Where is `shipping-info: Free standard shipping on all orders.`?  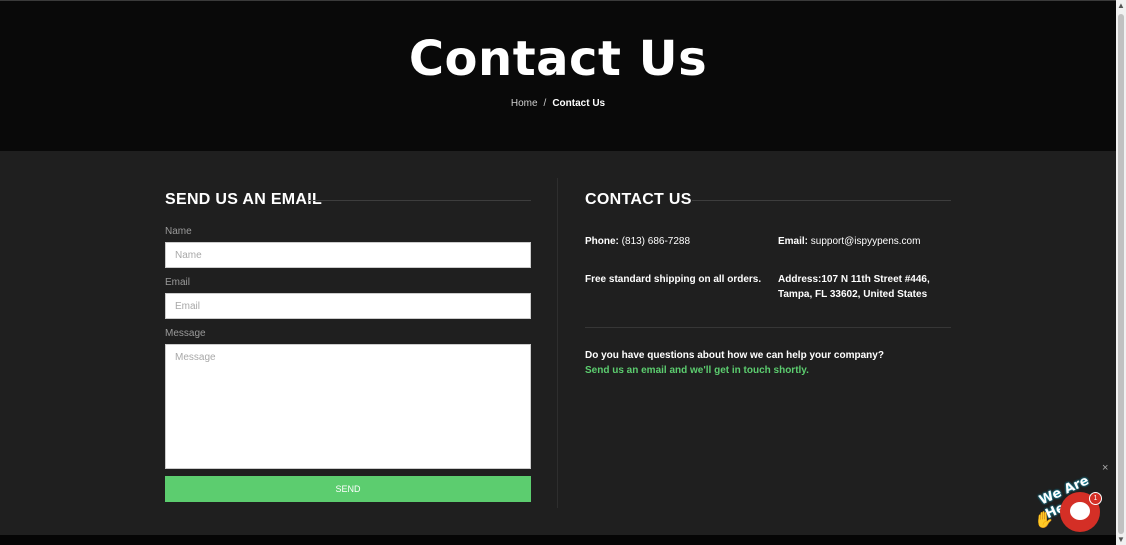
shipping-info: Free standard shipping on all orders. is located at coordinates (673, 279).